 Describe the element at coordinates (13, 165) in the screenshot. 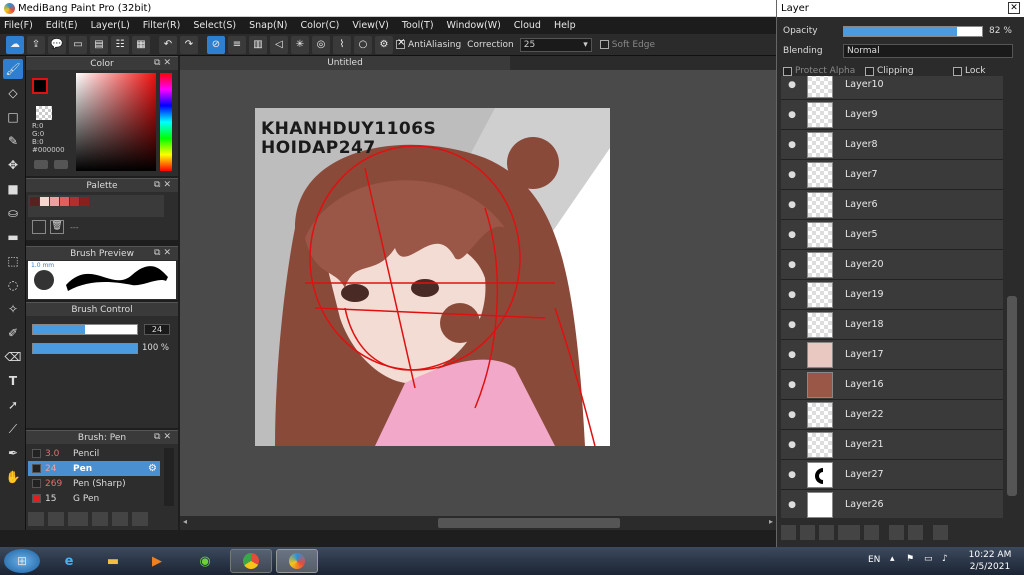

I see `move-tool-icon: ✥` at that location.